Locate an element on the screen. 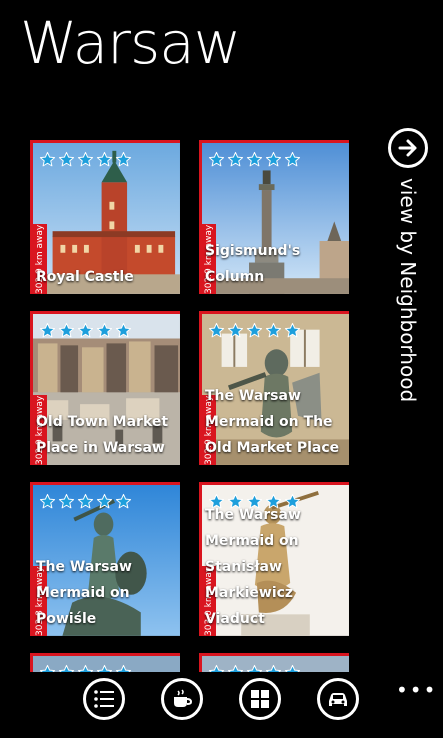 The image size is (443, 738). coffee-cup-icon is located at coordinates (183, 698).